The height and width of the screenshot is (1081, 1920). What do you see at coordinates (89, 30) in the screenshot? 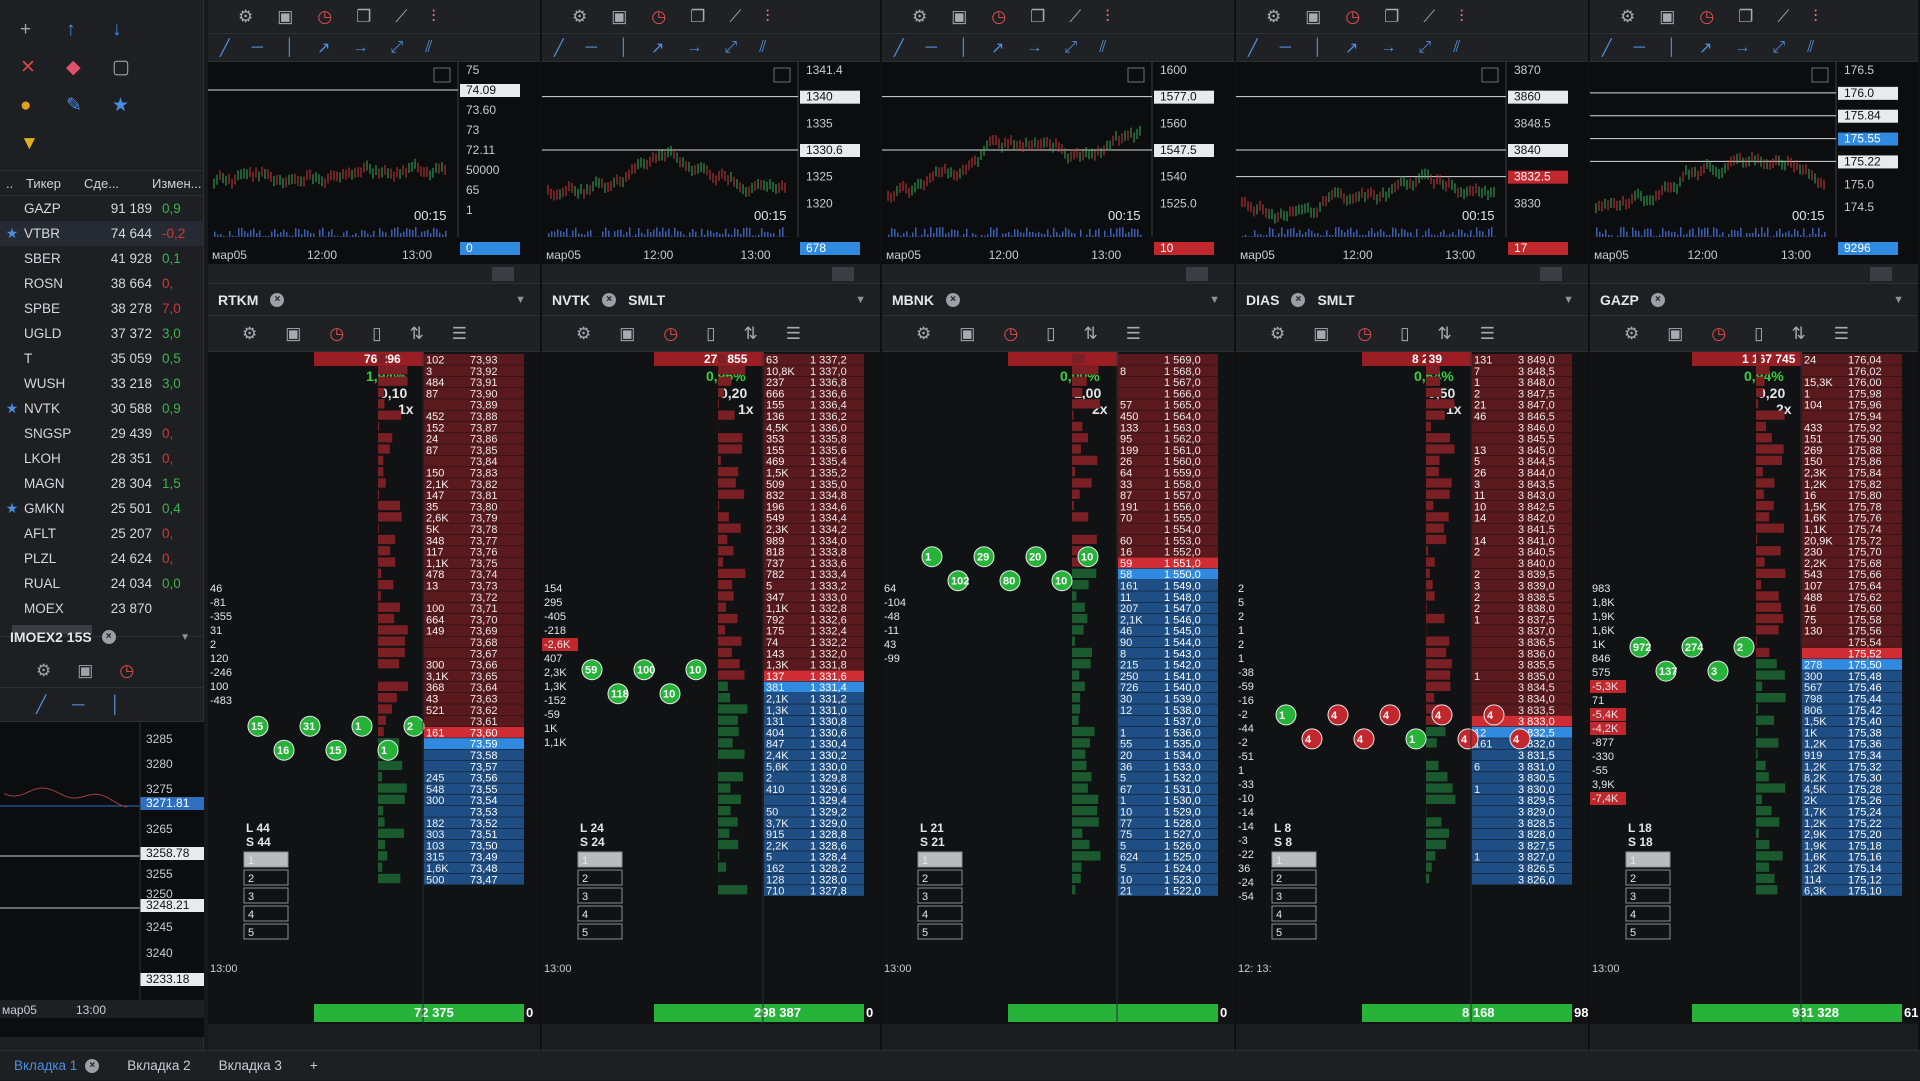
I see `arrow-up-icon: ↑` at bounding box center [89, 30].